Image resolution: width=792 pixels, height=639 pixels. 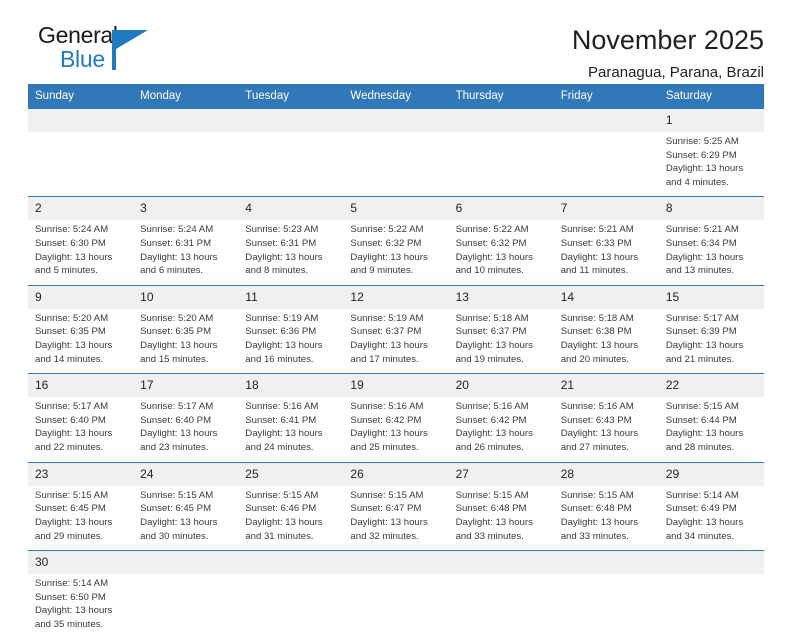 What do you see at coordinates (282, 230) in the screenshot?
I see `sunrise-line: Sunrise: 5:23 AM` at bounding box center [282, 230].